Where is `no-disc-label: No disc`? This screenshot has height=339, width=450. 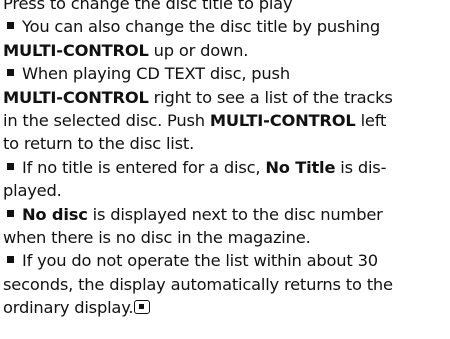 no-disc-label: No disc is located at coordinates (55, 214).